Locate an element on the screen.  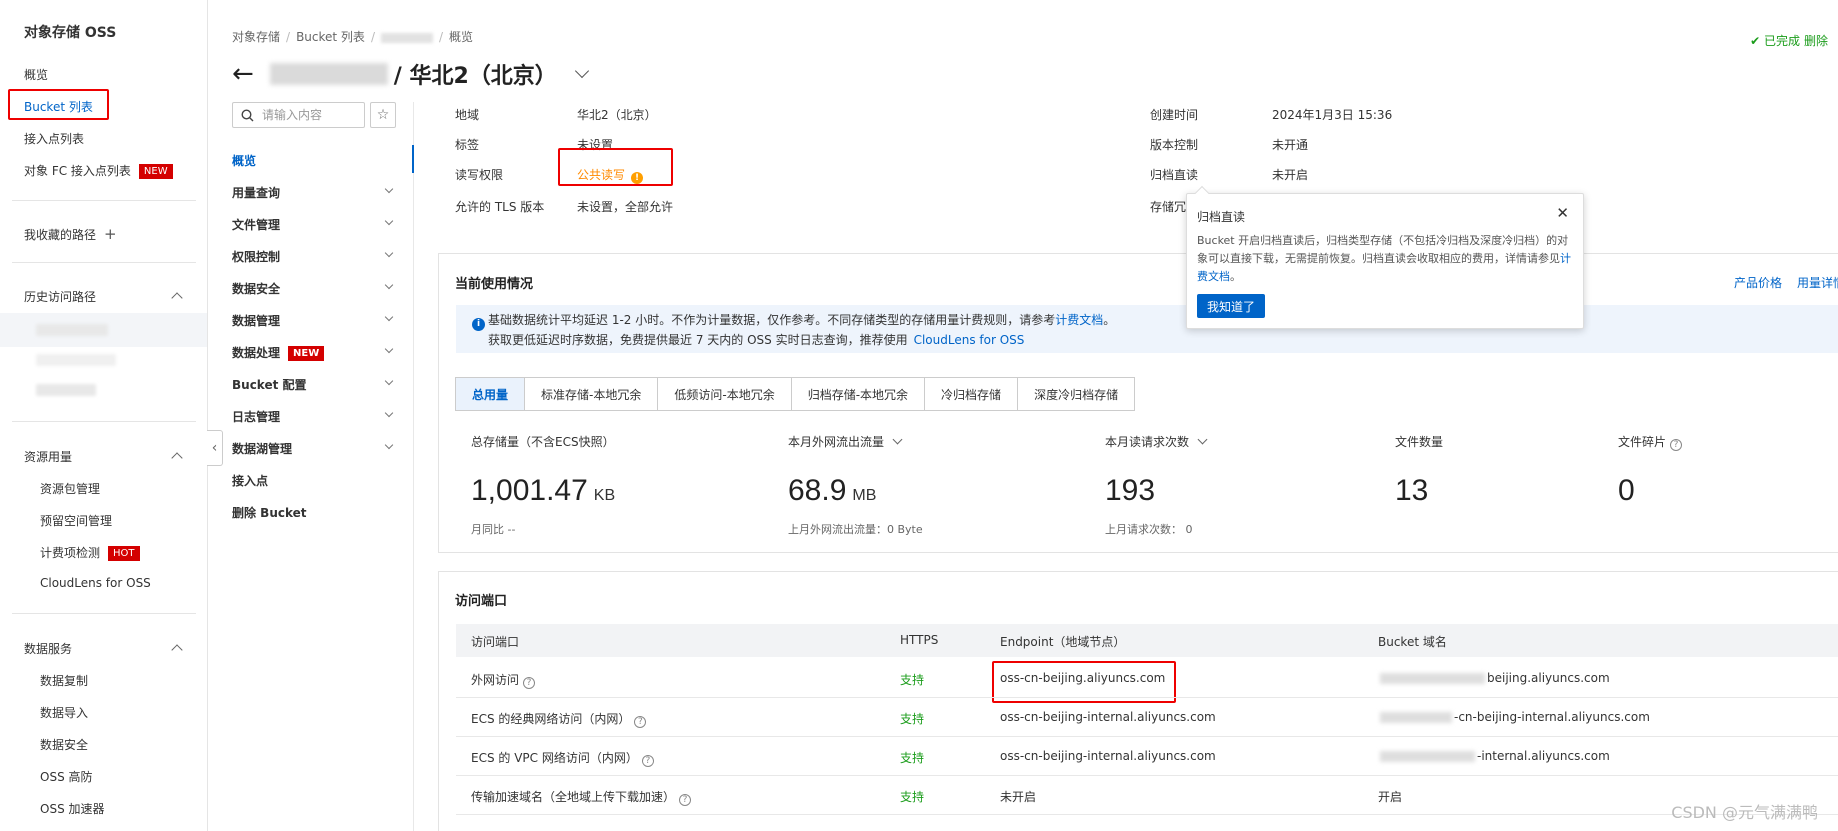
plus-icon: + is located at coordinates (110, 234).